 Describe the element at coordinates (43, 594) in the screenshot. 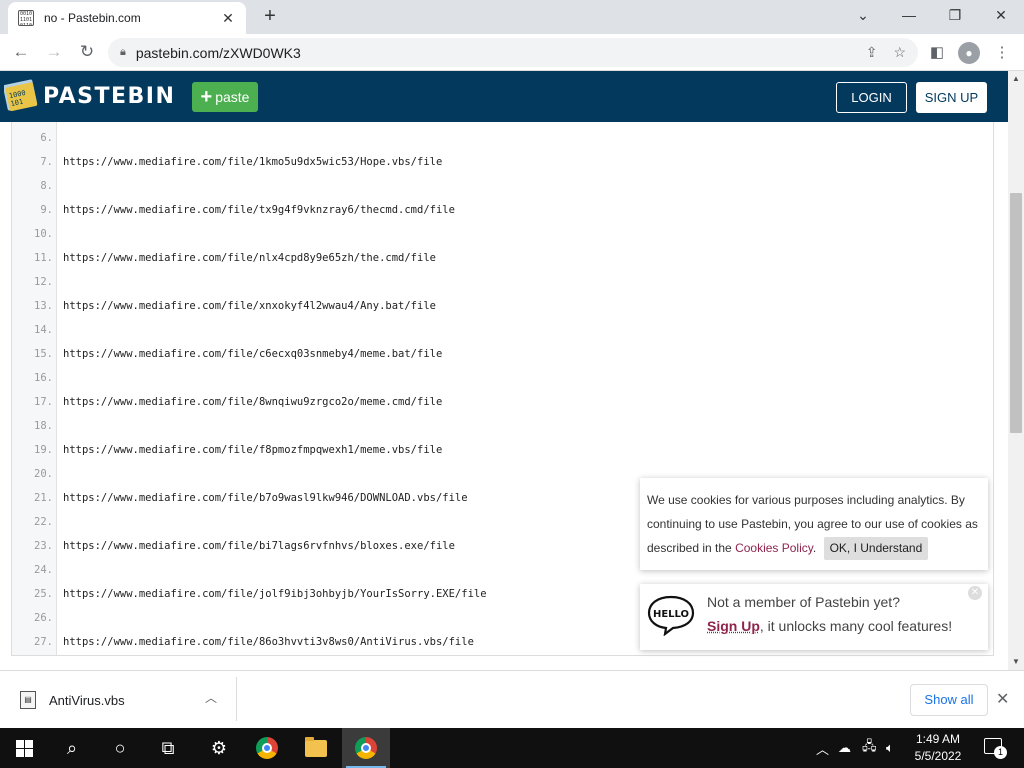

I see `line-number: 25.` at that location.